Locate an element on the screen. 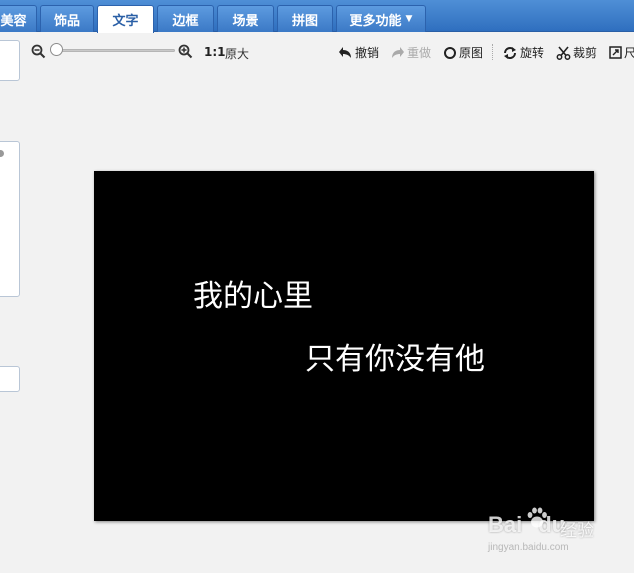  undo-label: 撤销 is located at coordinates (367, 53).